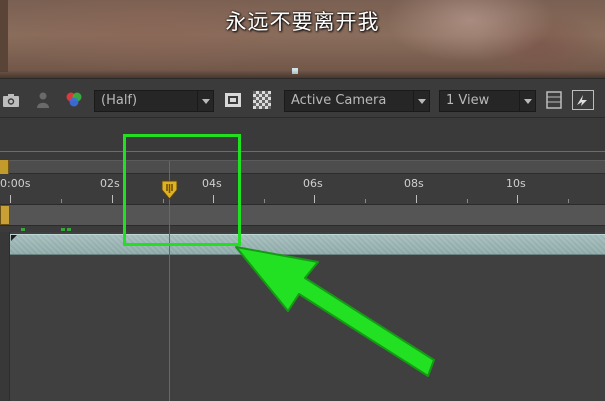 This screenshot has height=401, width=605. I want to click on annotation-arrow-icon, so click(335, 311).